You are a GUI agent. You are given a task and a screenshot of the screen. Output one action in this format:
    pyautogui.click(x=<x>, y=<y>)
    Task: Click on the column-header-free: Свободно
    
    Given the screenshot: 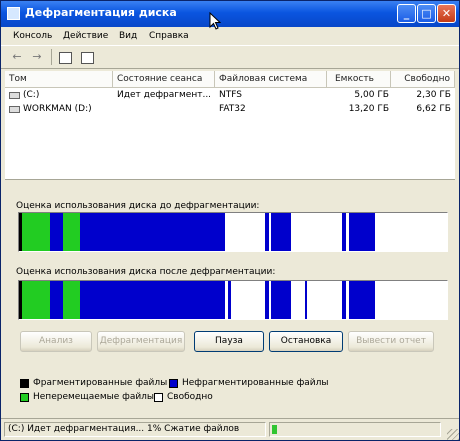 What is the action you would take?
    pyautogui.click(x=423, y=79)
    